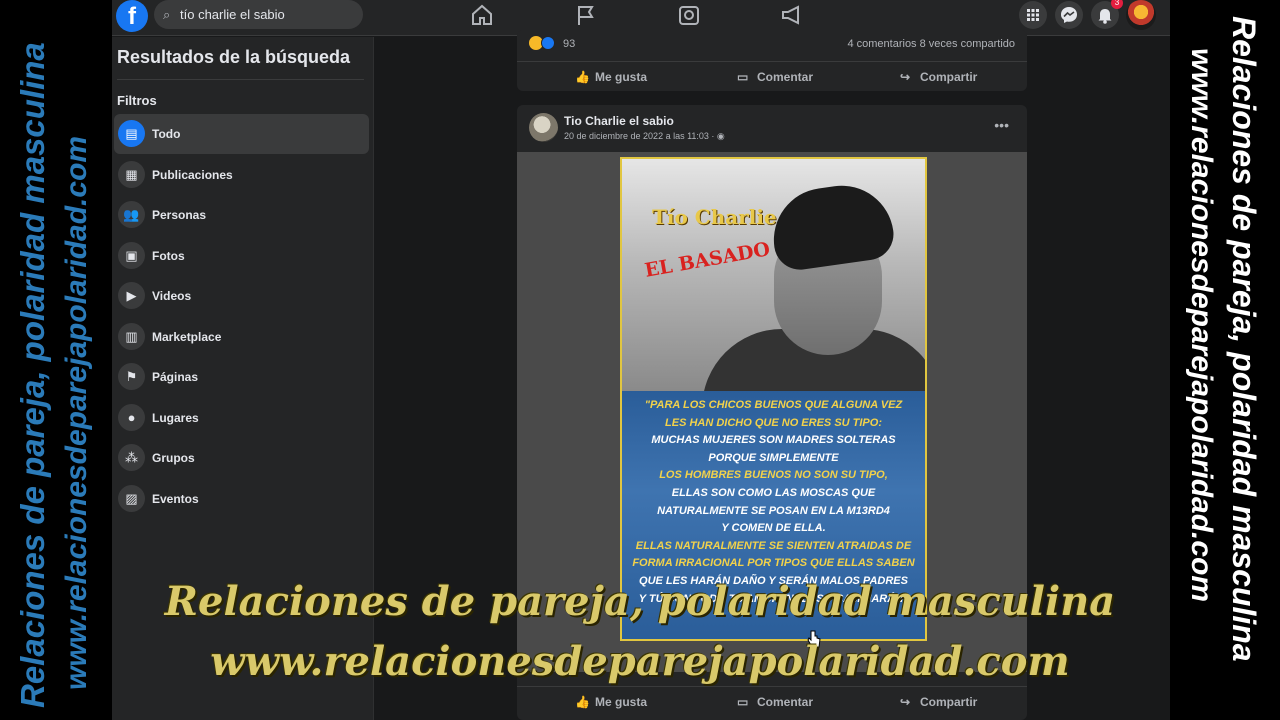 This screenshot has height=720, width=1280. I want to click on sidebar-item-grupos: ⁂ Grupos, so click(241, 458).